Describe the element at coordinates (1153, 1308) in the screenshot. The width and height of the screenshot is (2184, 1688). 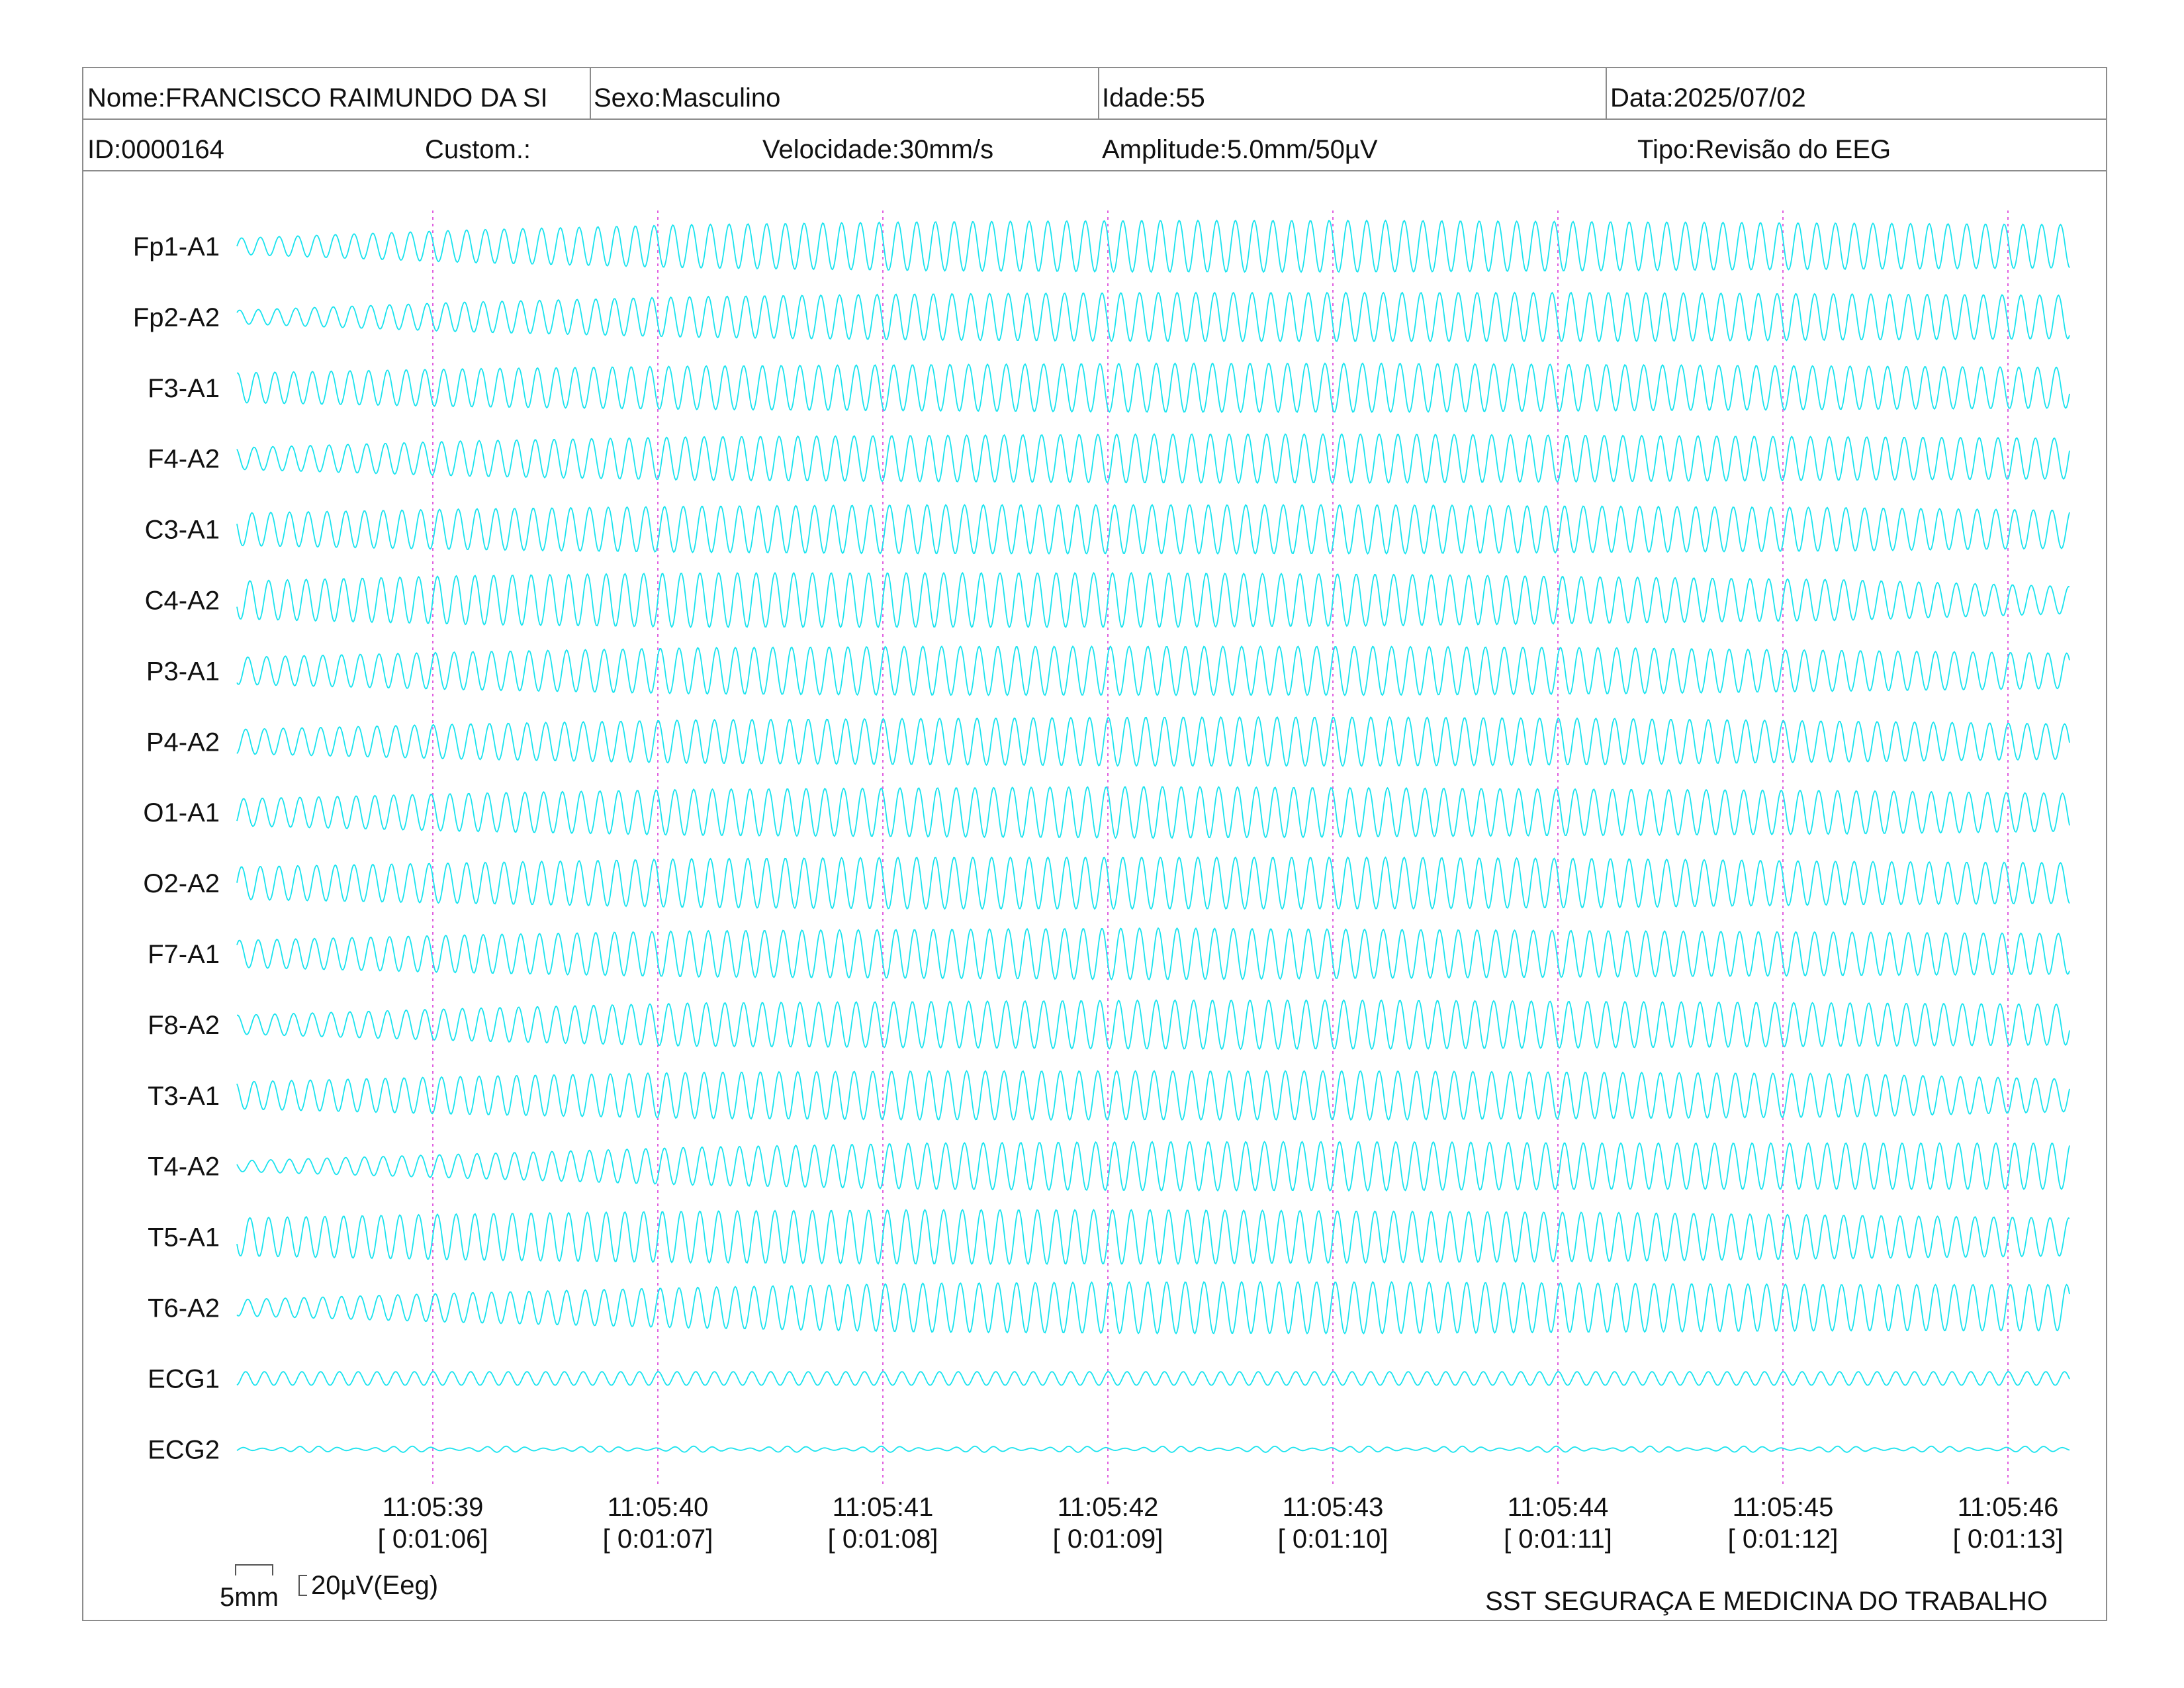
I see `eeg-trace-t6-a2` at that location.